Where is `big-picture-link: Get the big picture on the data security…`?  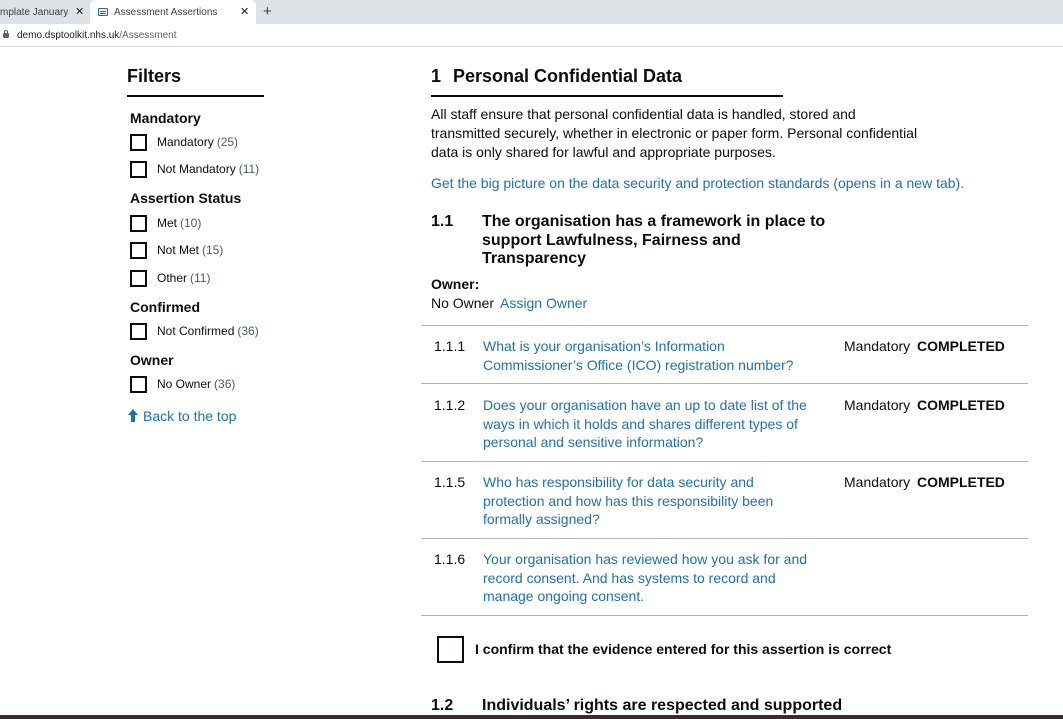 big-picture-link: Get the big picture on the data security… is located at coordinates (697, 183).